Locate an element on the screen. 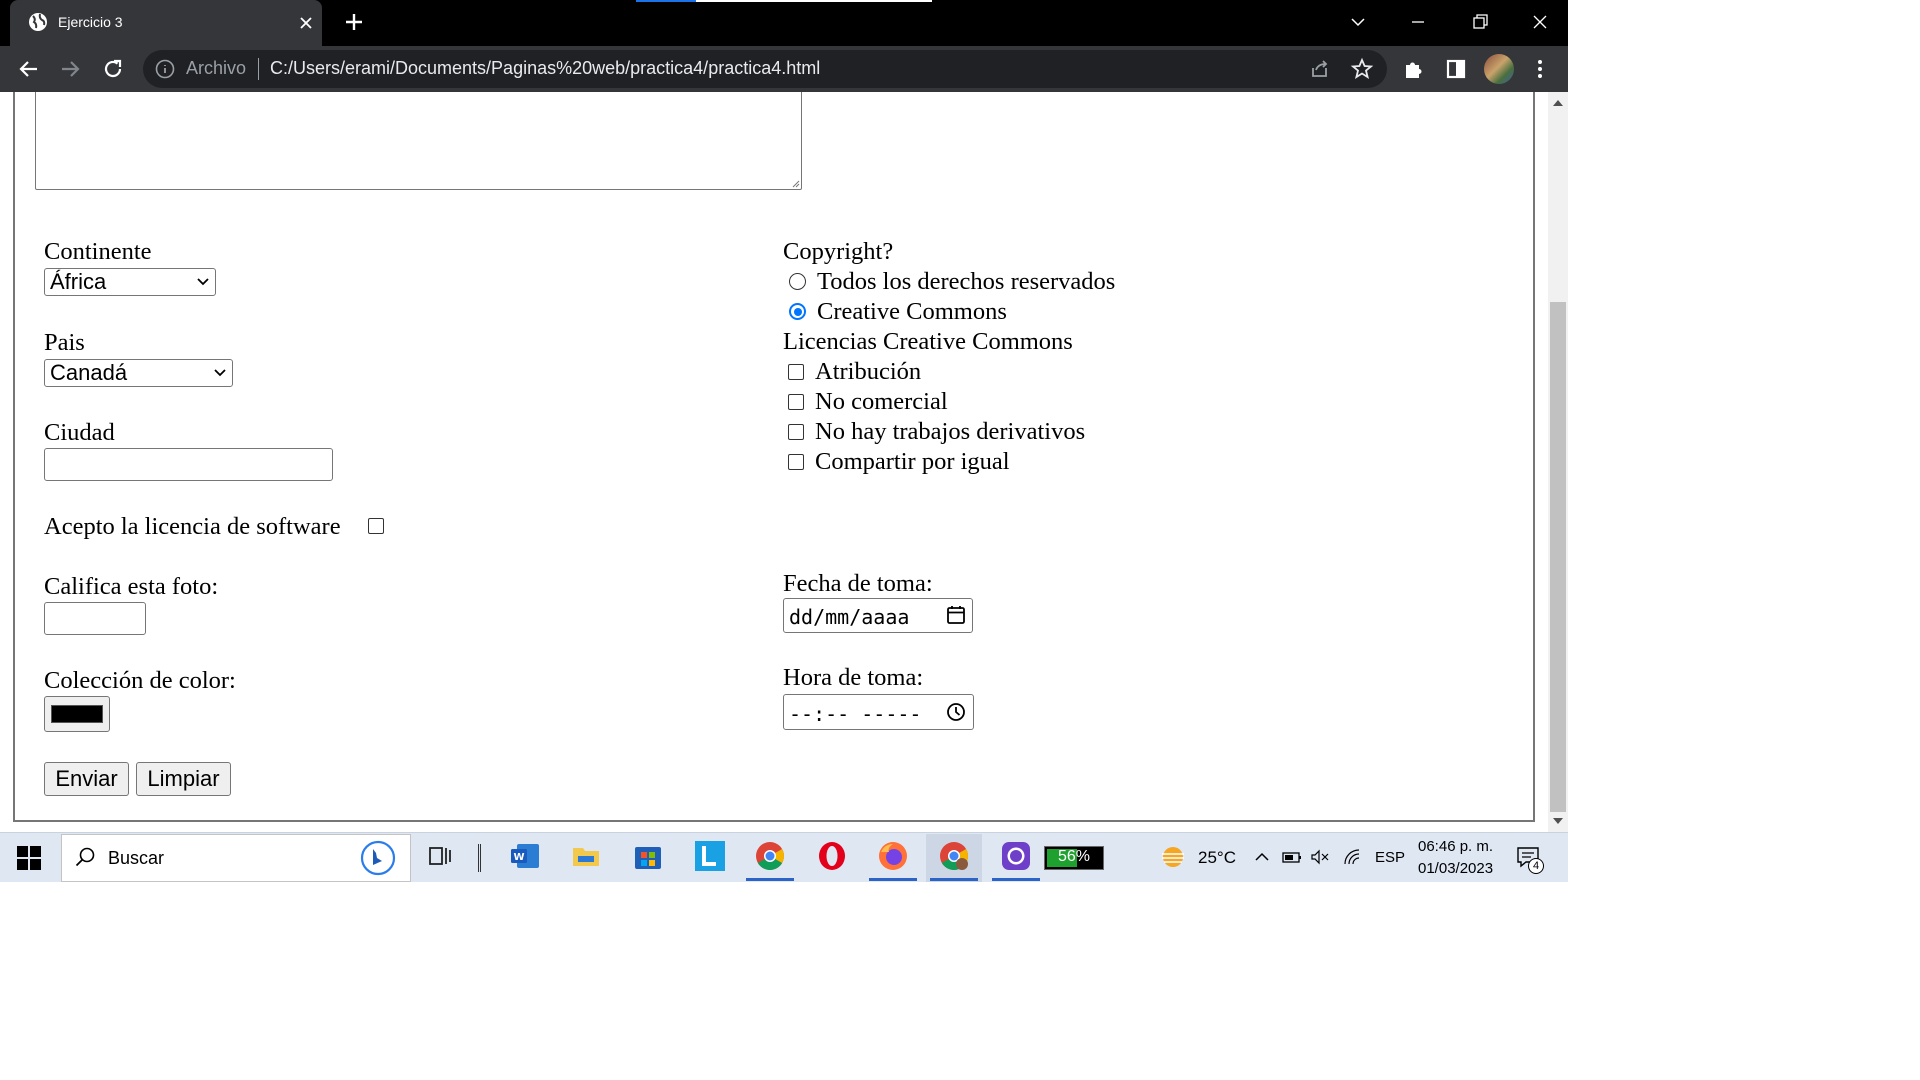 The width and height of the screenshot is (1920, 1080). color-label: Colección de color: is located at coordinates (140, 680).